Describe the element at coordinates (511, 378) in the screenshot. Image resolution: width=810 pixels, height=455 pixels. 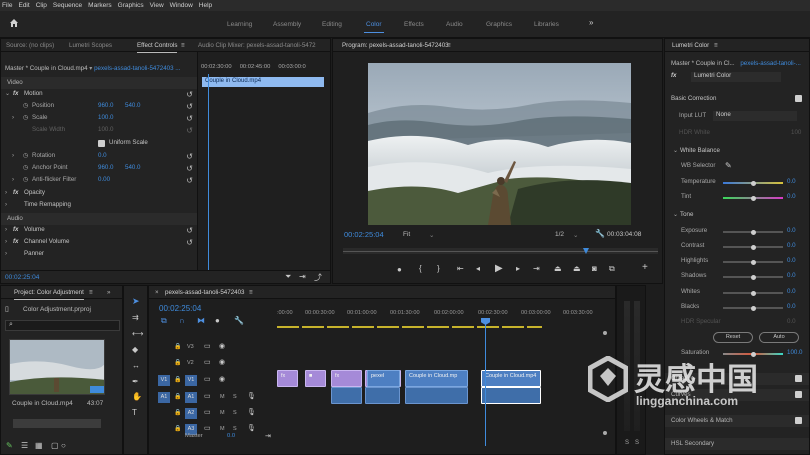
I see `selected-video-clip: Couple in Cloud.mp4` at that location.